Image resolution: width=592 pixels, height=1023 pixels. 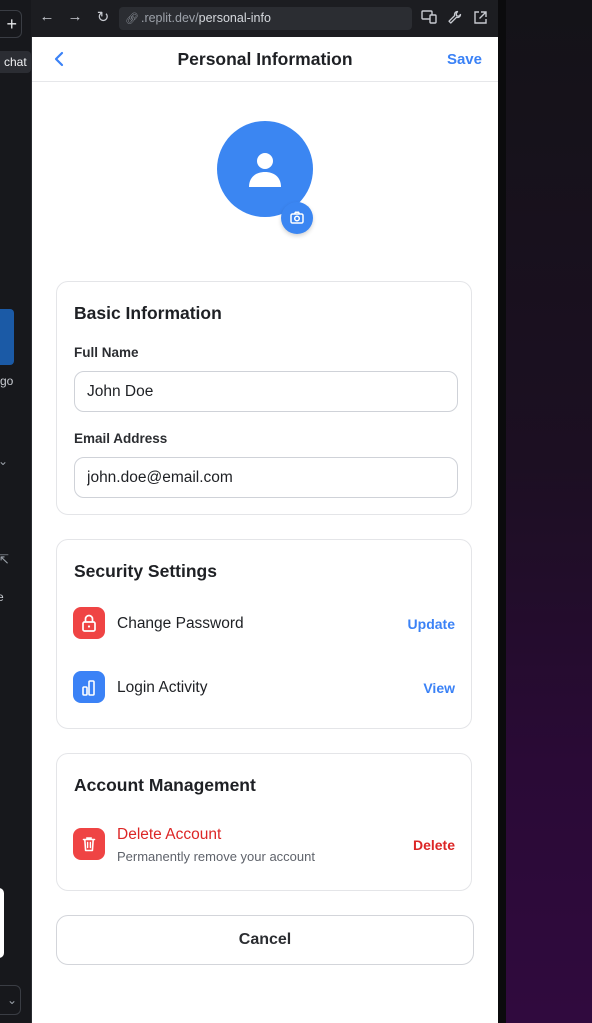 What do you see at coordinates (145, 571) in the screenshot?
I see `section-title: Security Settings` at bounding box center [145, 571].